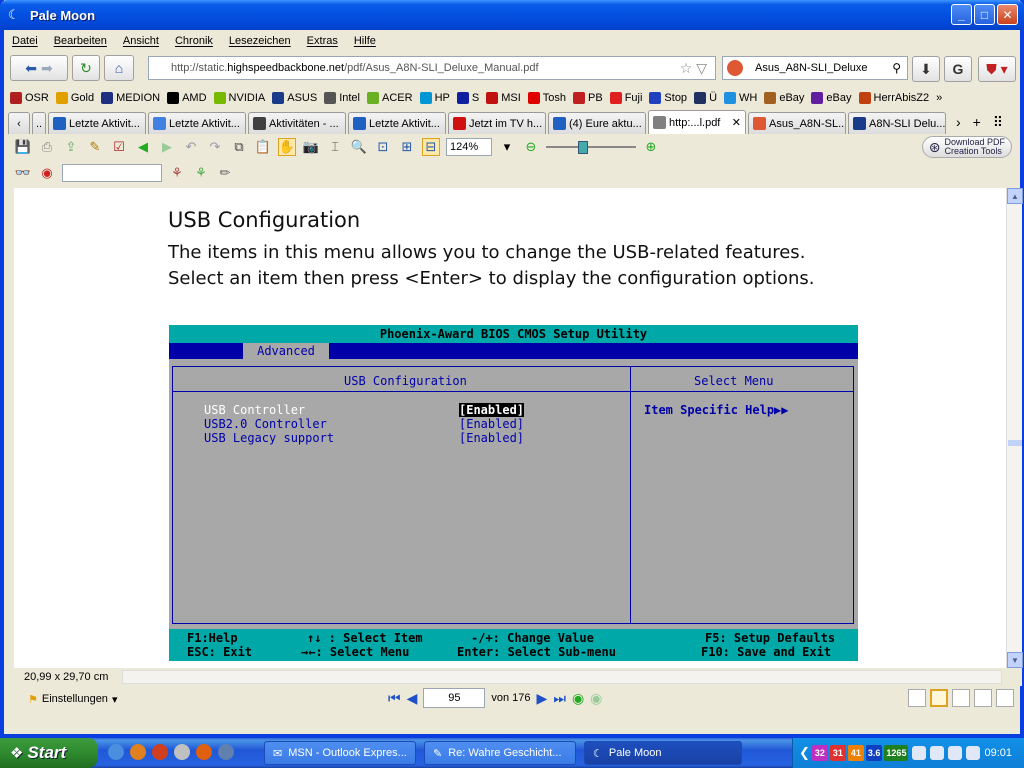 Image resolution: width=1024 pixels, height=768 pixels. I want to click on actual-size-icon: ⊡, so click(383, 147).